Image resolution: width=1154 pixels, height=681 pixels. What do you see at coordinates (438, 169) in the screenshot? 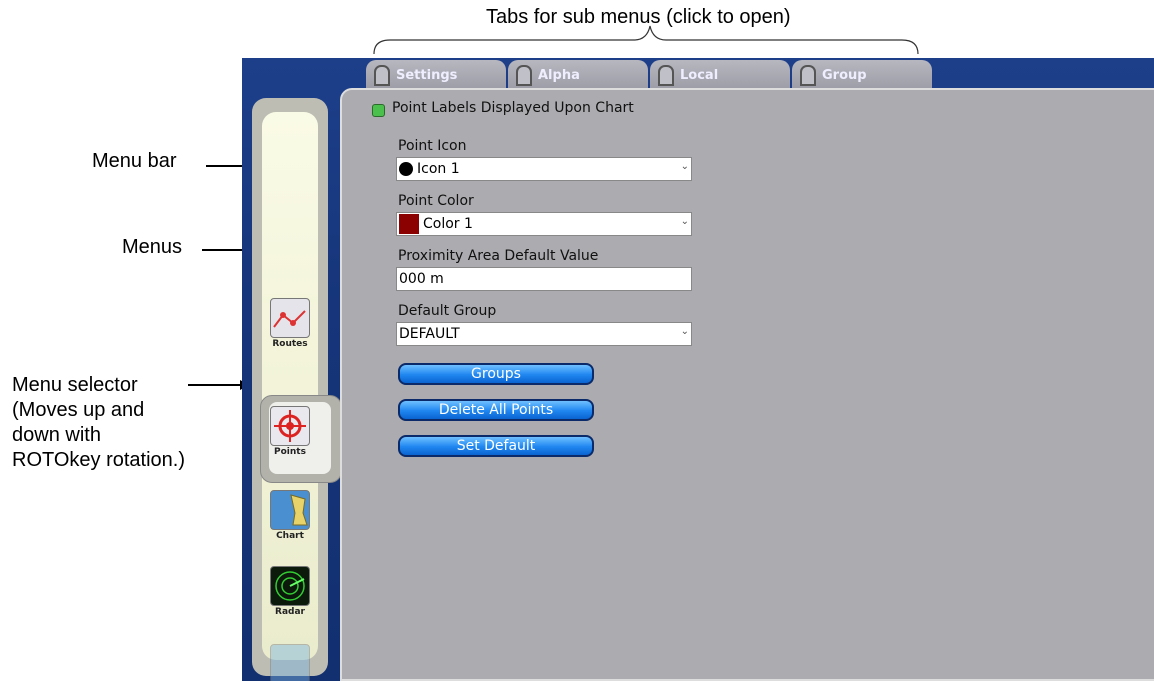
I see `point-icon-value: Icon 1` at bounding box center [438, 169].